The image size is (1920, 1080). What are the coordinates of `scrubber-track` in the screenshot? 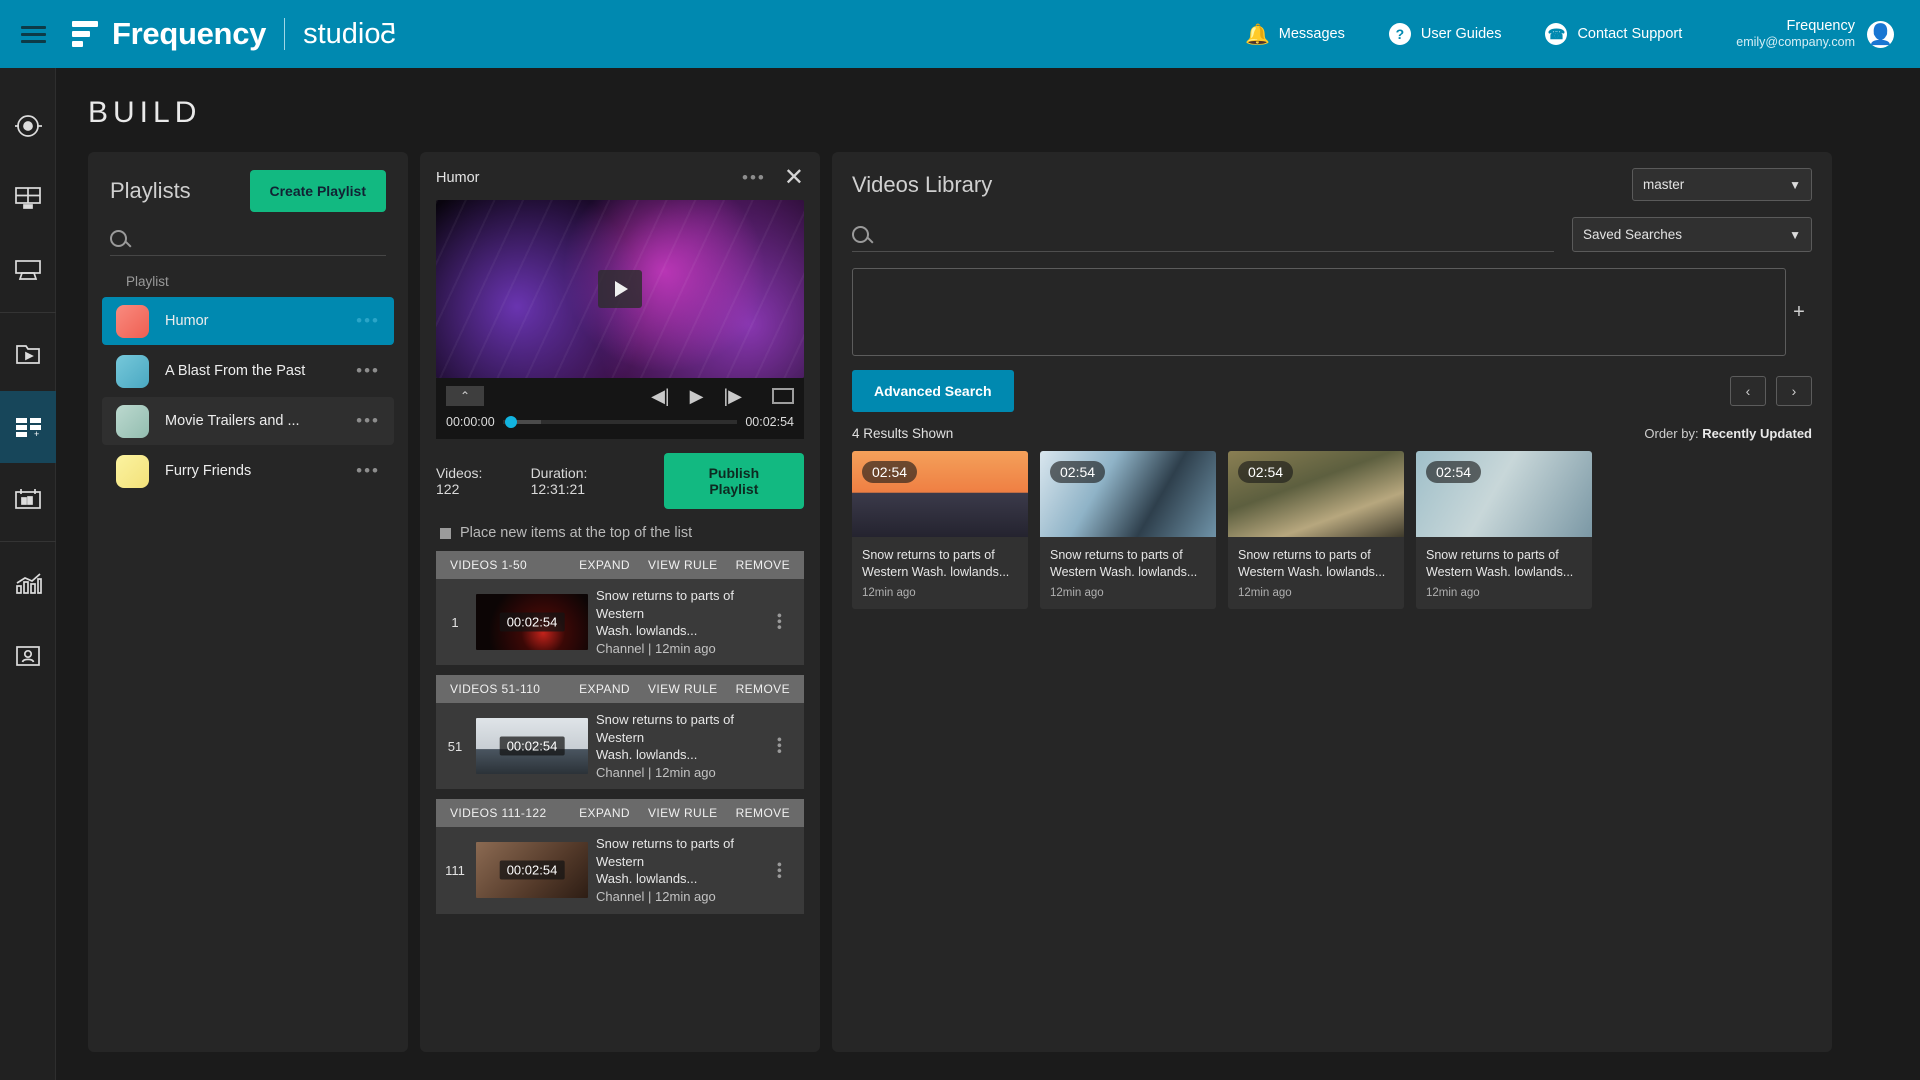 It's located at (620, 422).